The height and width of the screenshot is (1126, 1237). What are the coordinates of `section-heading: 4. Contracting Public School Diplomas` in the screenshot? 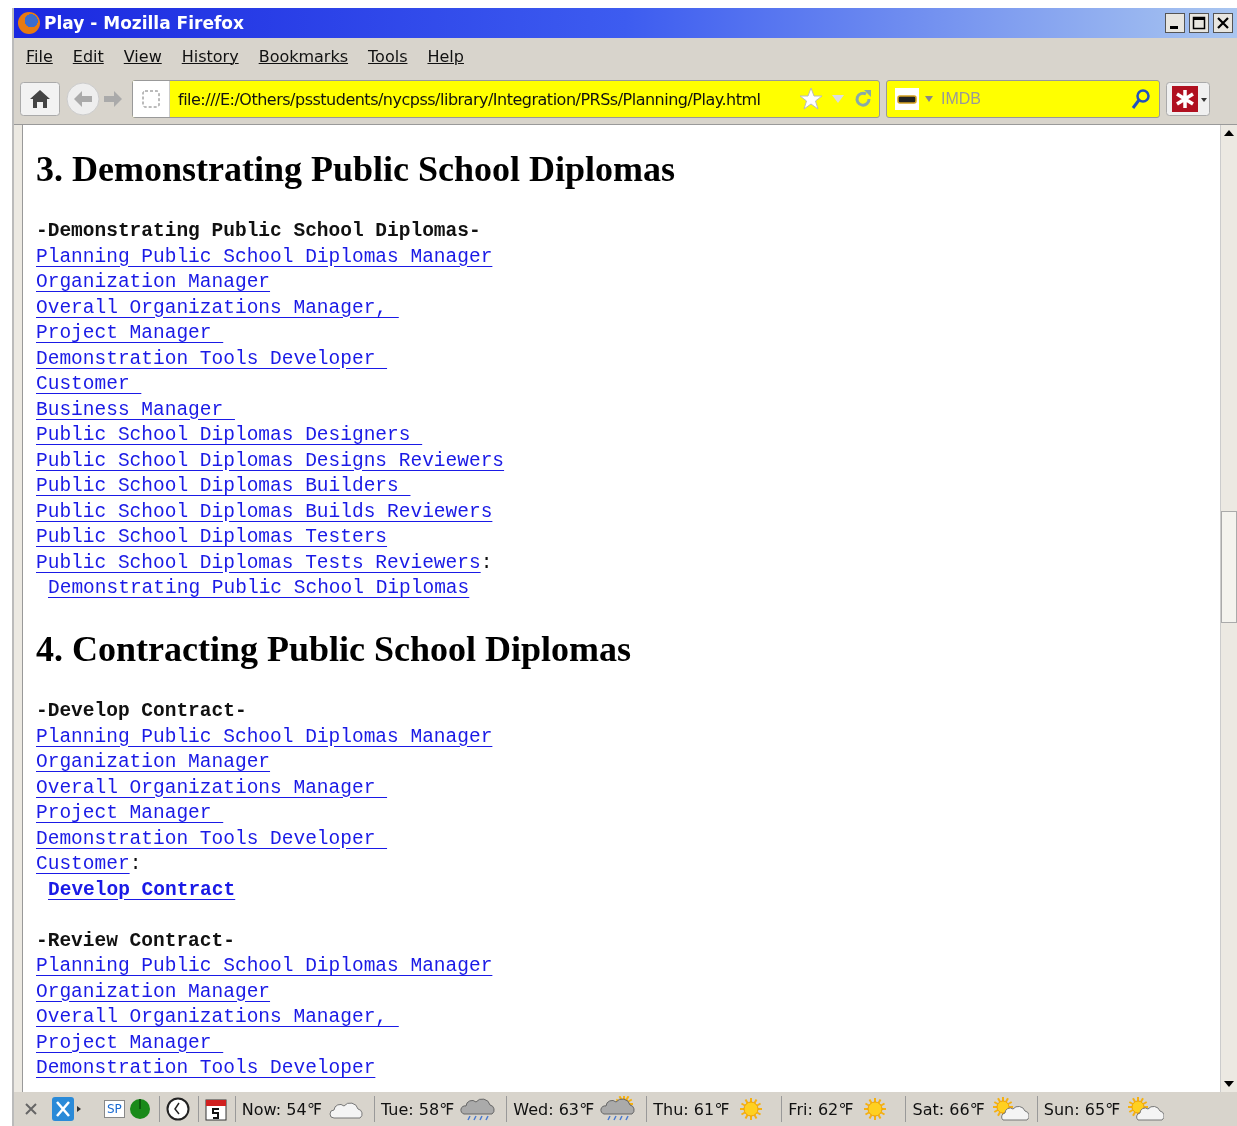 It's located at (334, 649).